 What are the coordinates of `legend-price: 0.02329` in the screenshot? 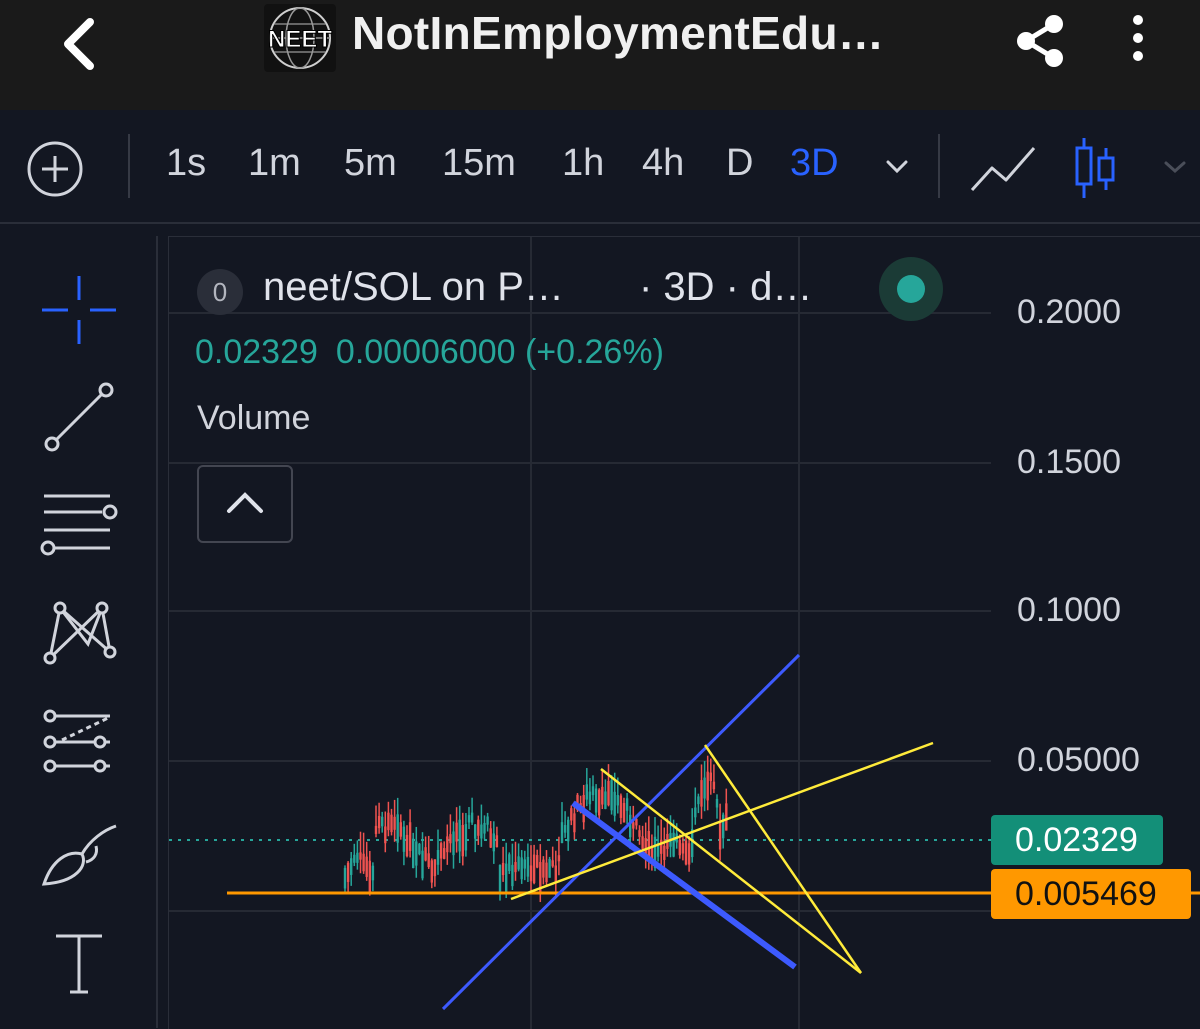 It's located at (256, 352).